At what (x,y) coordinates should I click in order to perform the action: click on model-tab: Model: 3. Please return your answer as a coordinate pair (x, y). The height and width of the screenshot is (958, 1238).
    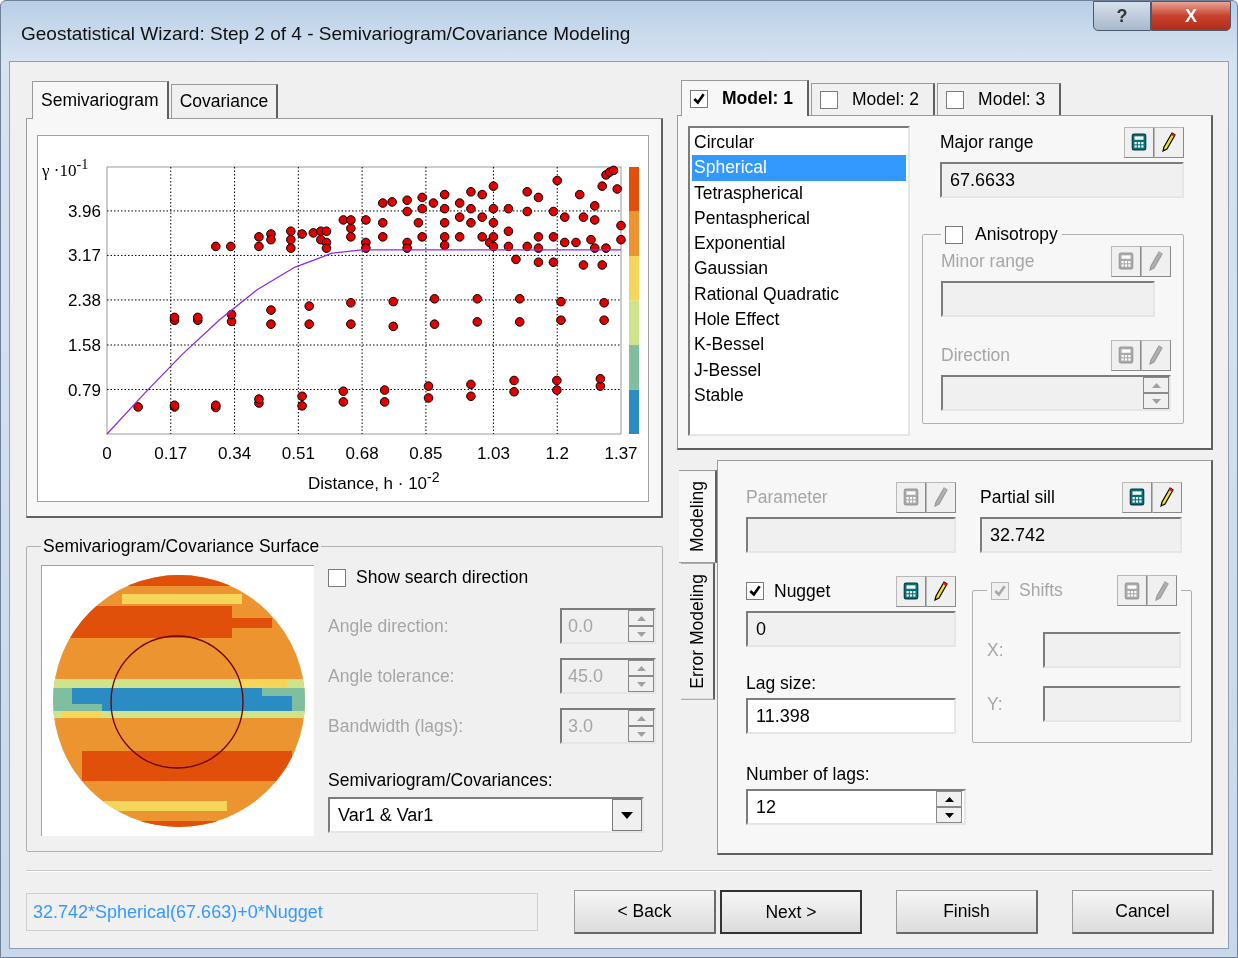
    Looking at the image, I should click on (999, 99).